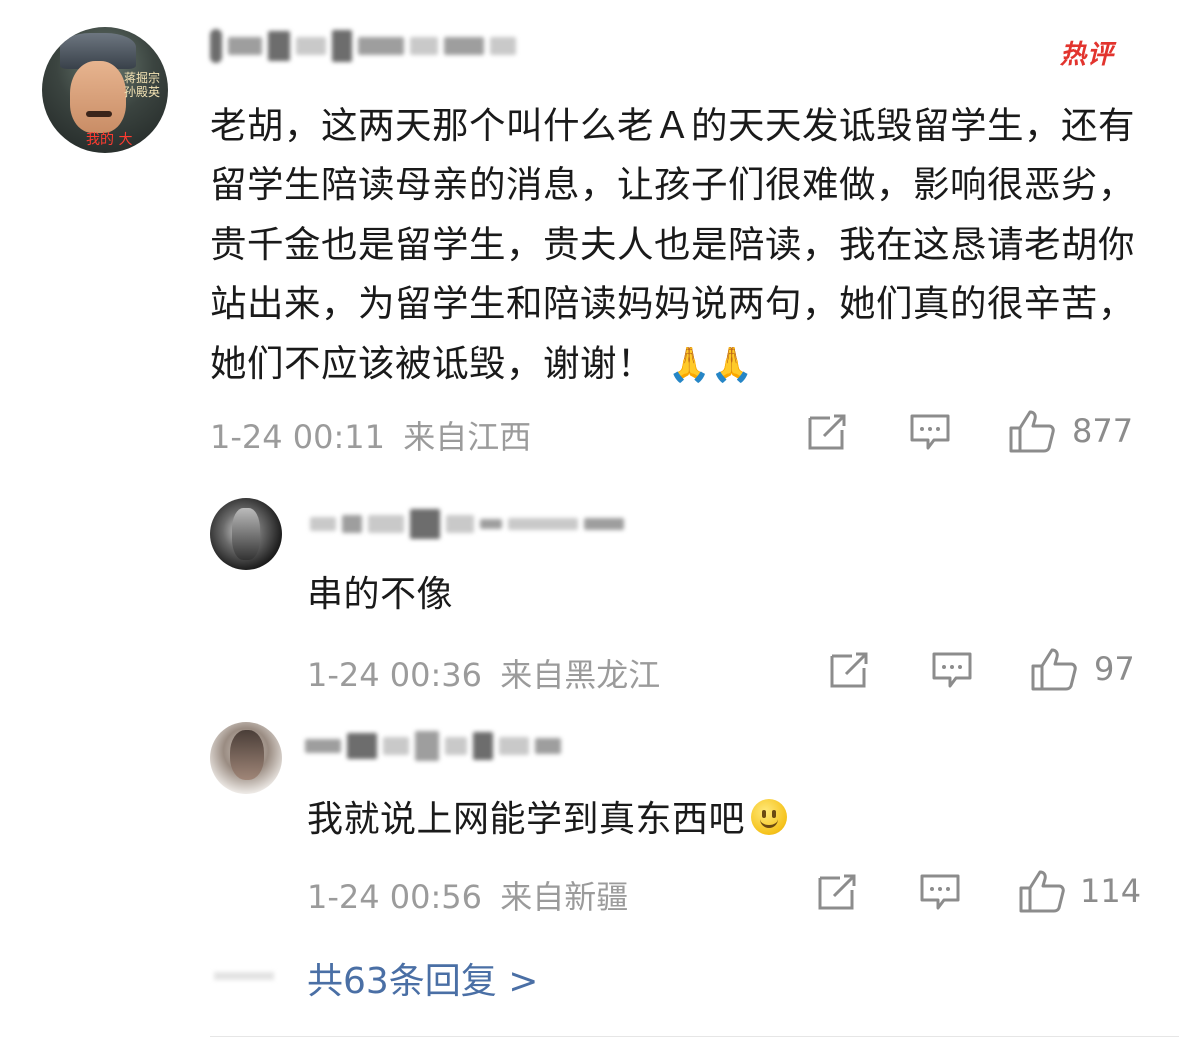 This screenshot has width=1179, height=1041. What do you see at coordinates (564, 897) in the screenshot?
I see `reply-2-location: 来自新疆` at bounding box center [564, 897].